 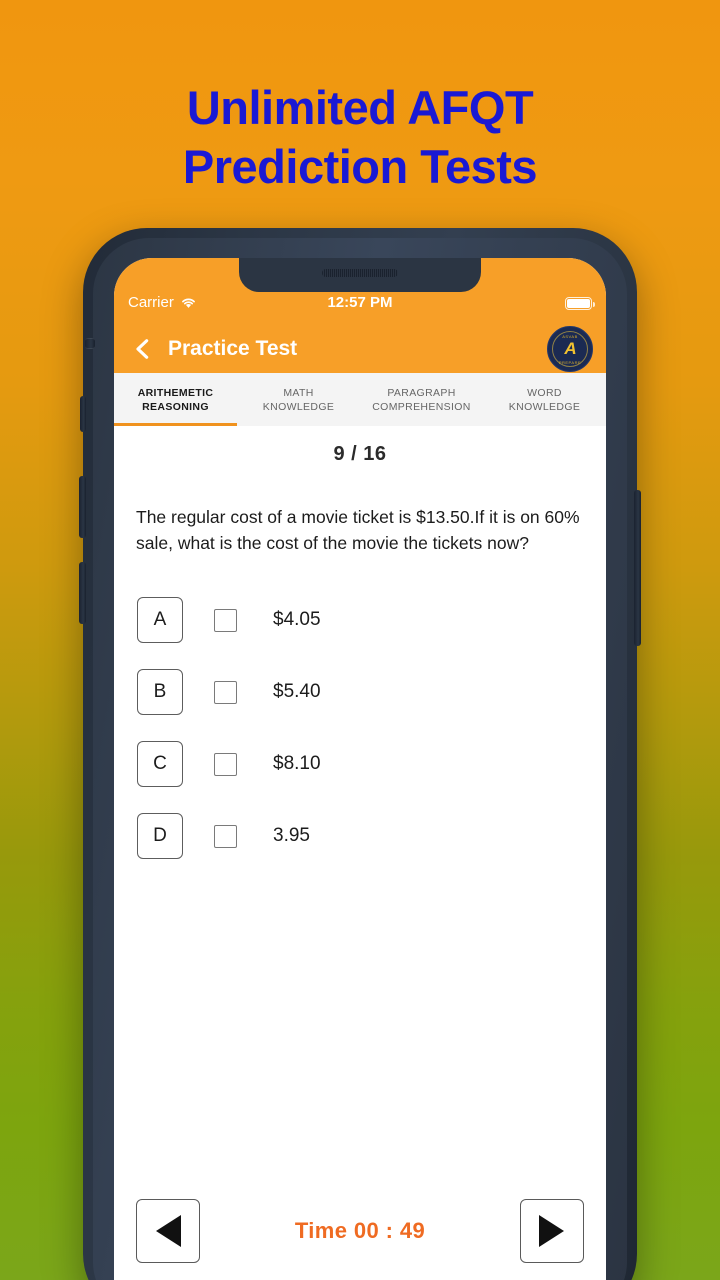 I want to click on phone-volume-up-button, so click(x=82, y=507).